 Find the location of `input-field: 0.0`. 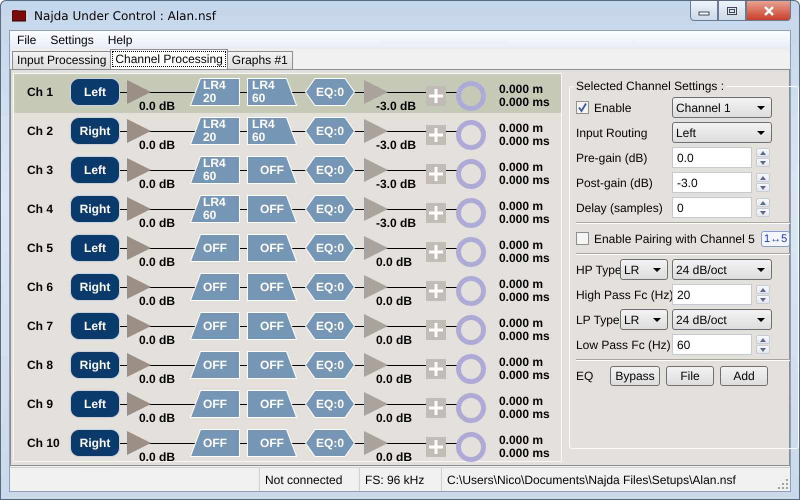

input-field: 0.0 is located at coordinates (712, 157).